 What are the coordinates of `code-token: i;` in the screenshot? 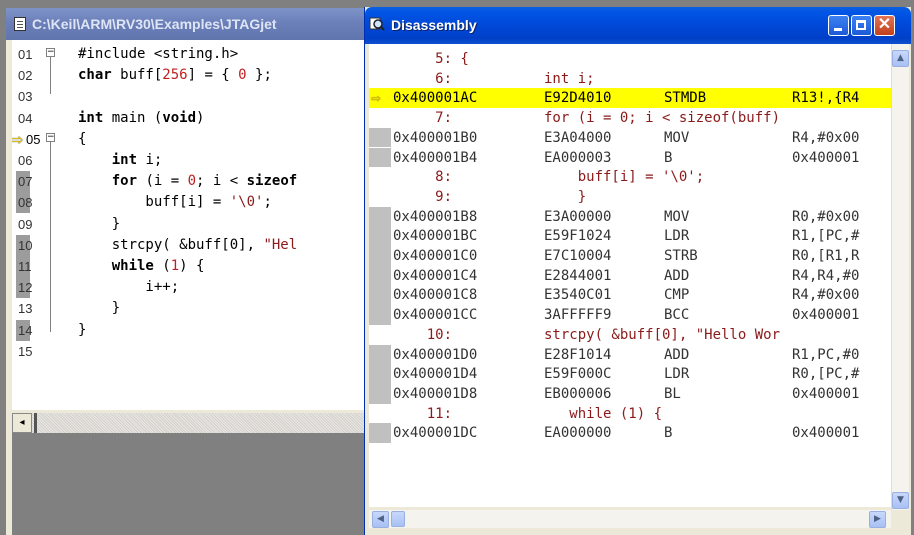 It's located at (150, 160).